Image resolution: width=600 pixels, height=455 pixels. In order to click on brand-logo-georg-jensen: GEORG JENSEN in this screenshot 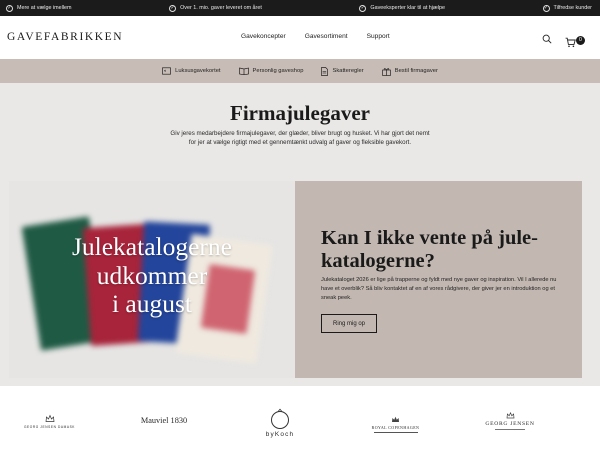, I will do `click(510, 421)`.